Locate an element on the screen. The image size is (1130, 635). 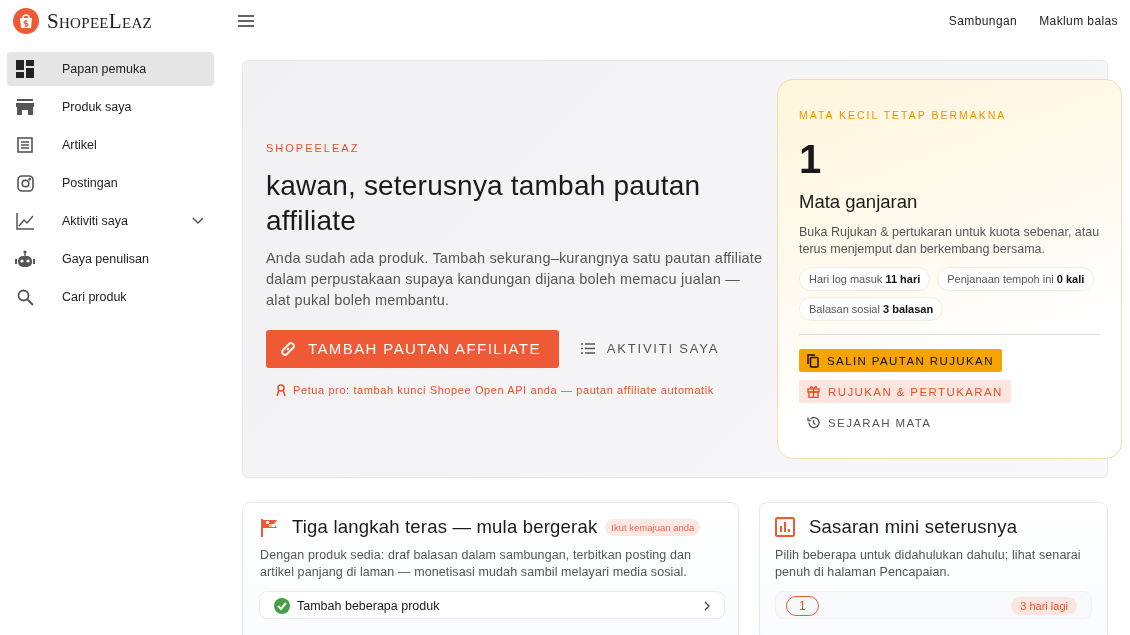
brand-name: ShopeeLeaz is located at coordinates (99, 21).